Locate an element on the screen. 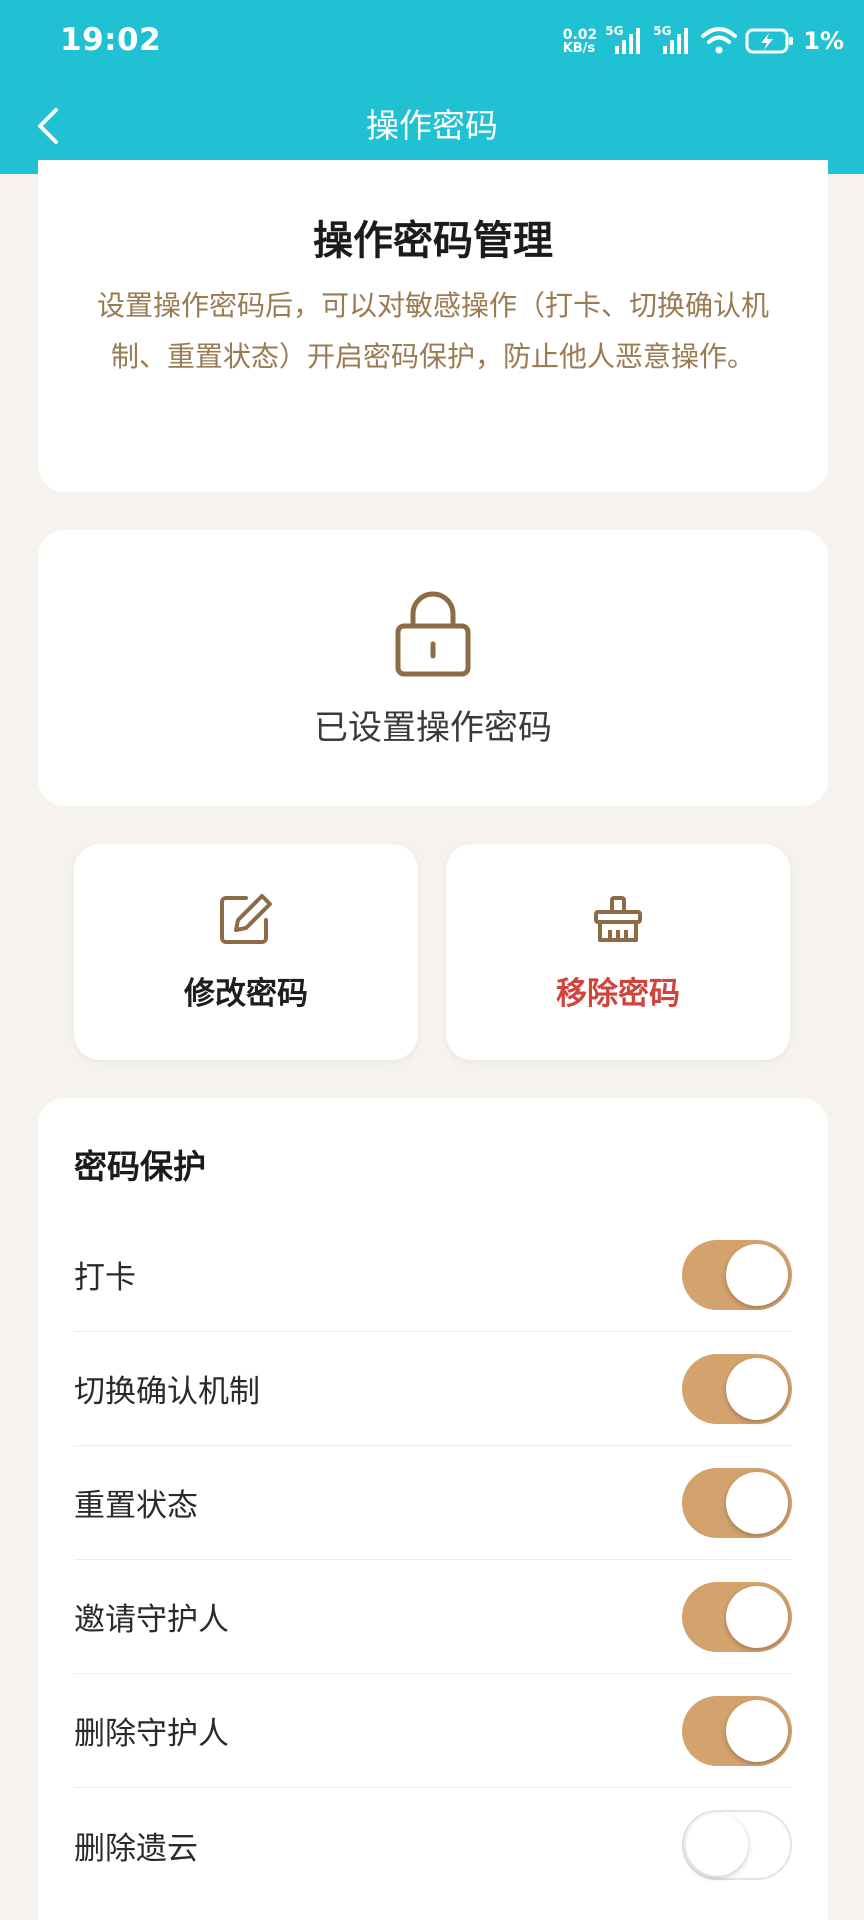 This screenshot has height=1920, width=864. protection-row-label: 打卡 is located at coordinates (105, 1278).